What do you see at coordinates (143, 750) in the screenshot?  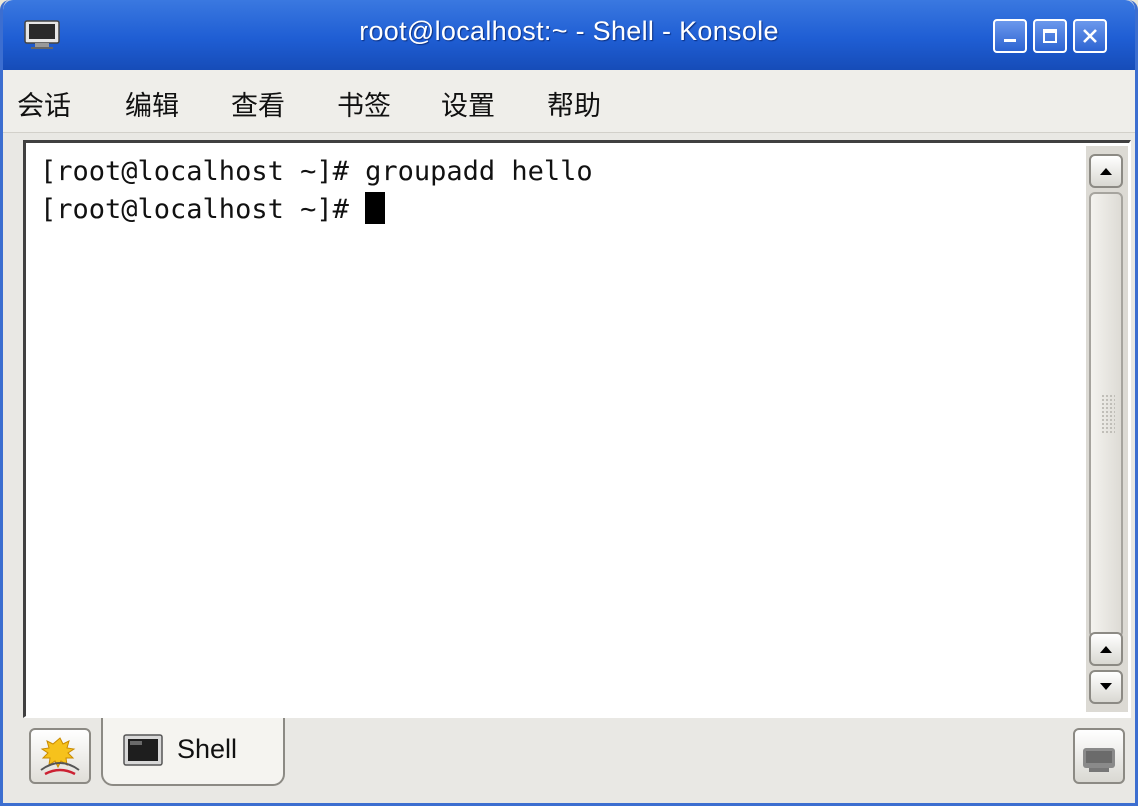 I see `terminal-icon` at bounding box center [143, 750].